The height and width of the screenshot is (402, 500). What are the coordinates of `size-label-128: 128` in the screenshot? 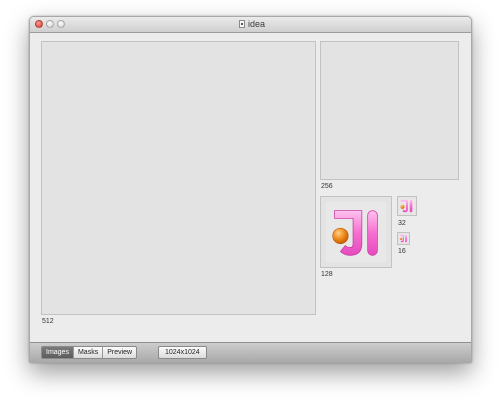 It's located at (327, 274).